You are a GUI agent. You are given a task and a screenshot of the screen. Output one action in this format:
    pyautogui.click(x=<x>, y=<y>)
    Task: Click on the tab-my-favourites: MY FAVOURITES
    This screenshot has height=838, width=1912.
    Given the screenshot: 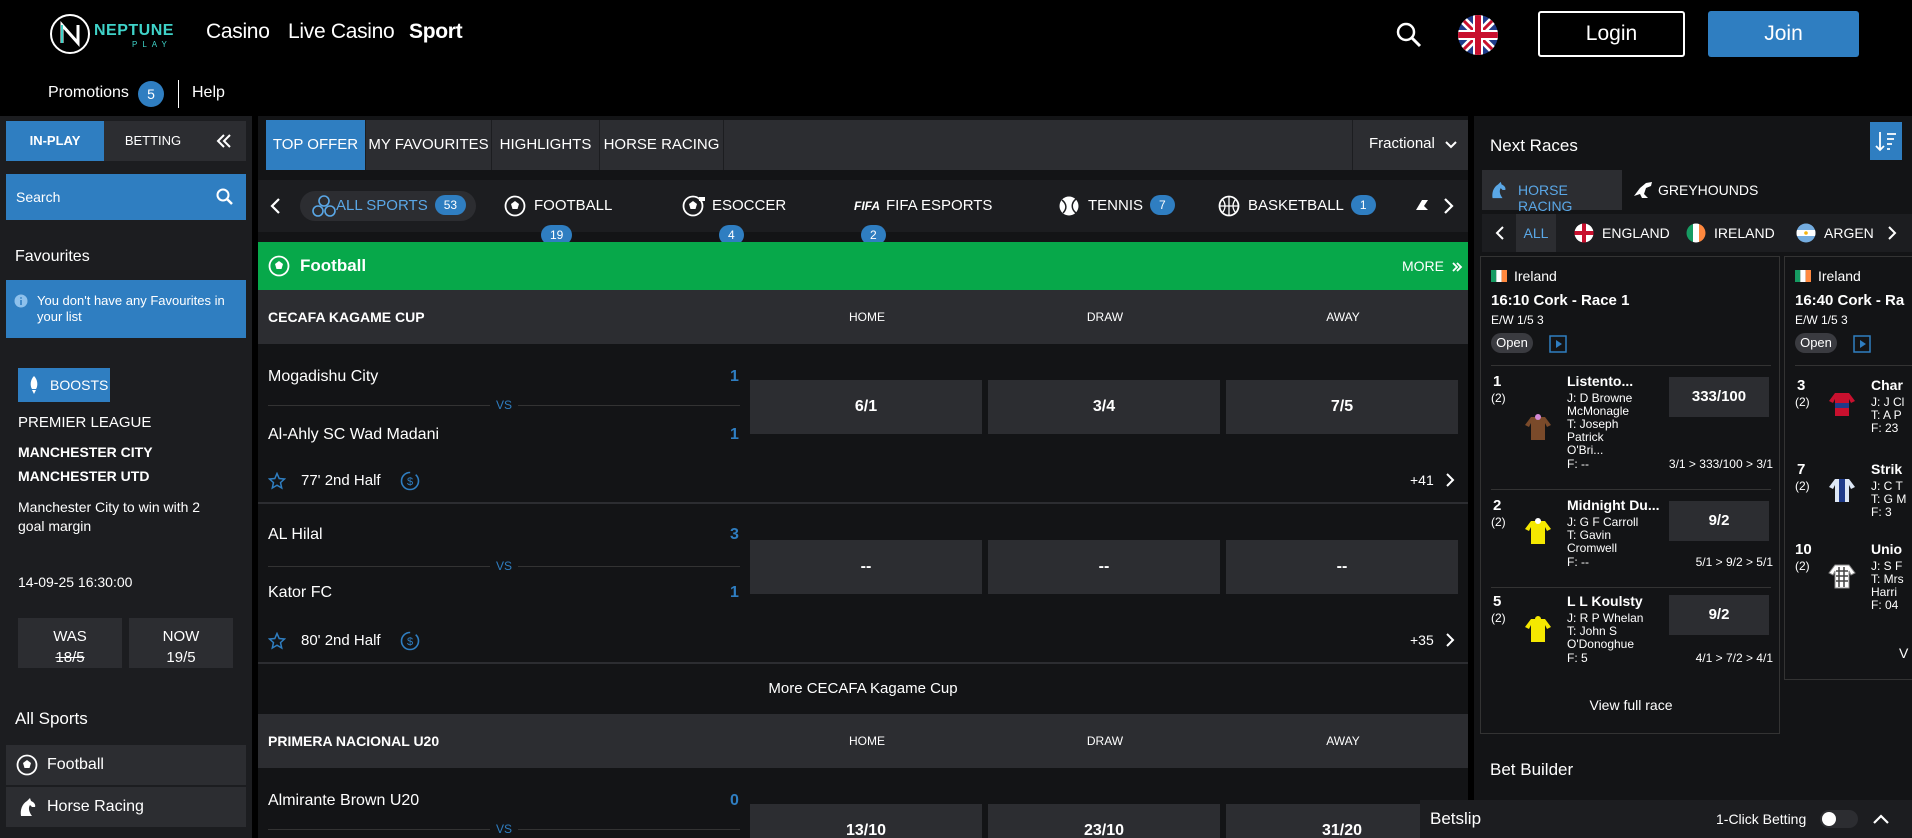 What is the action you would take?
    pyautogui.click(x=429, y=145)
    